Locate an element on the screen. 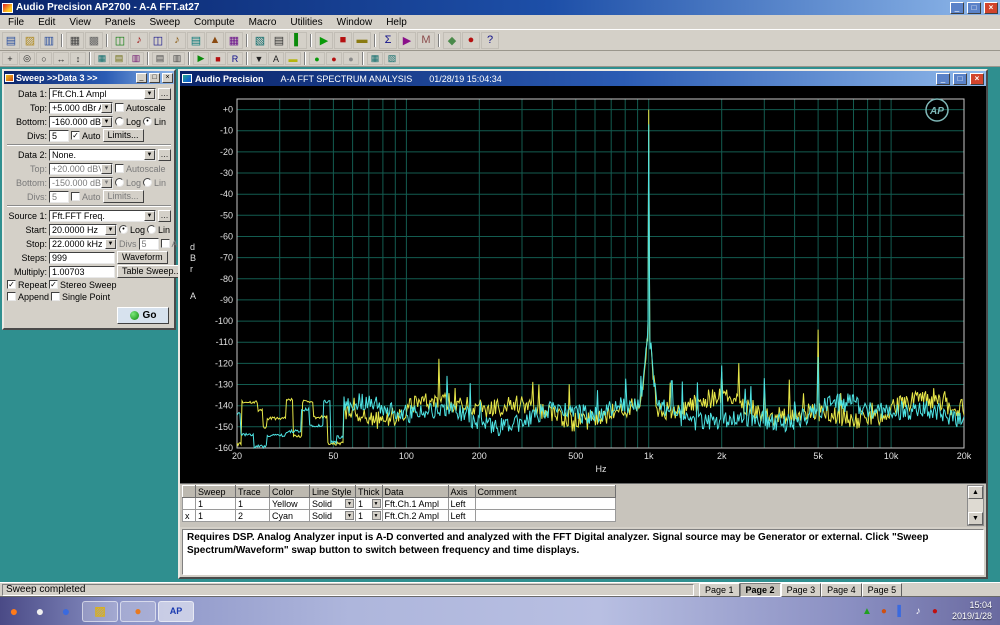  marker-icon: ▼ is located at coordinates (259, 58).